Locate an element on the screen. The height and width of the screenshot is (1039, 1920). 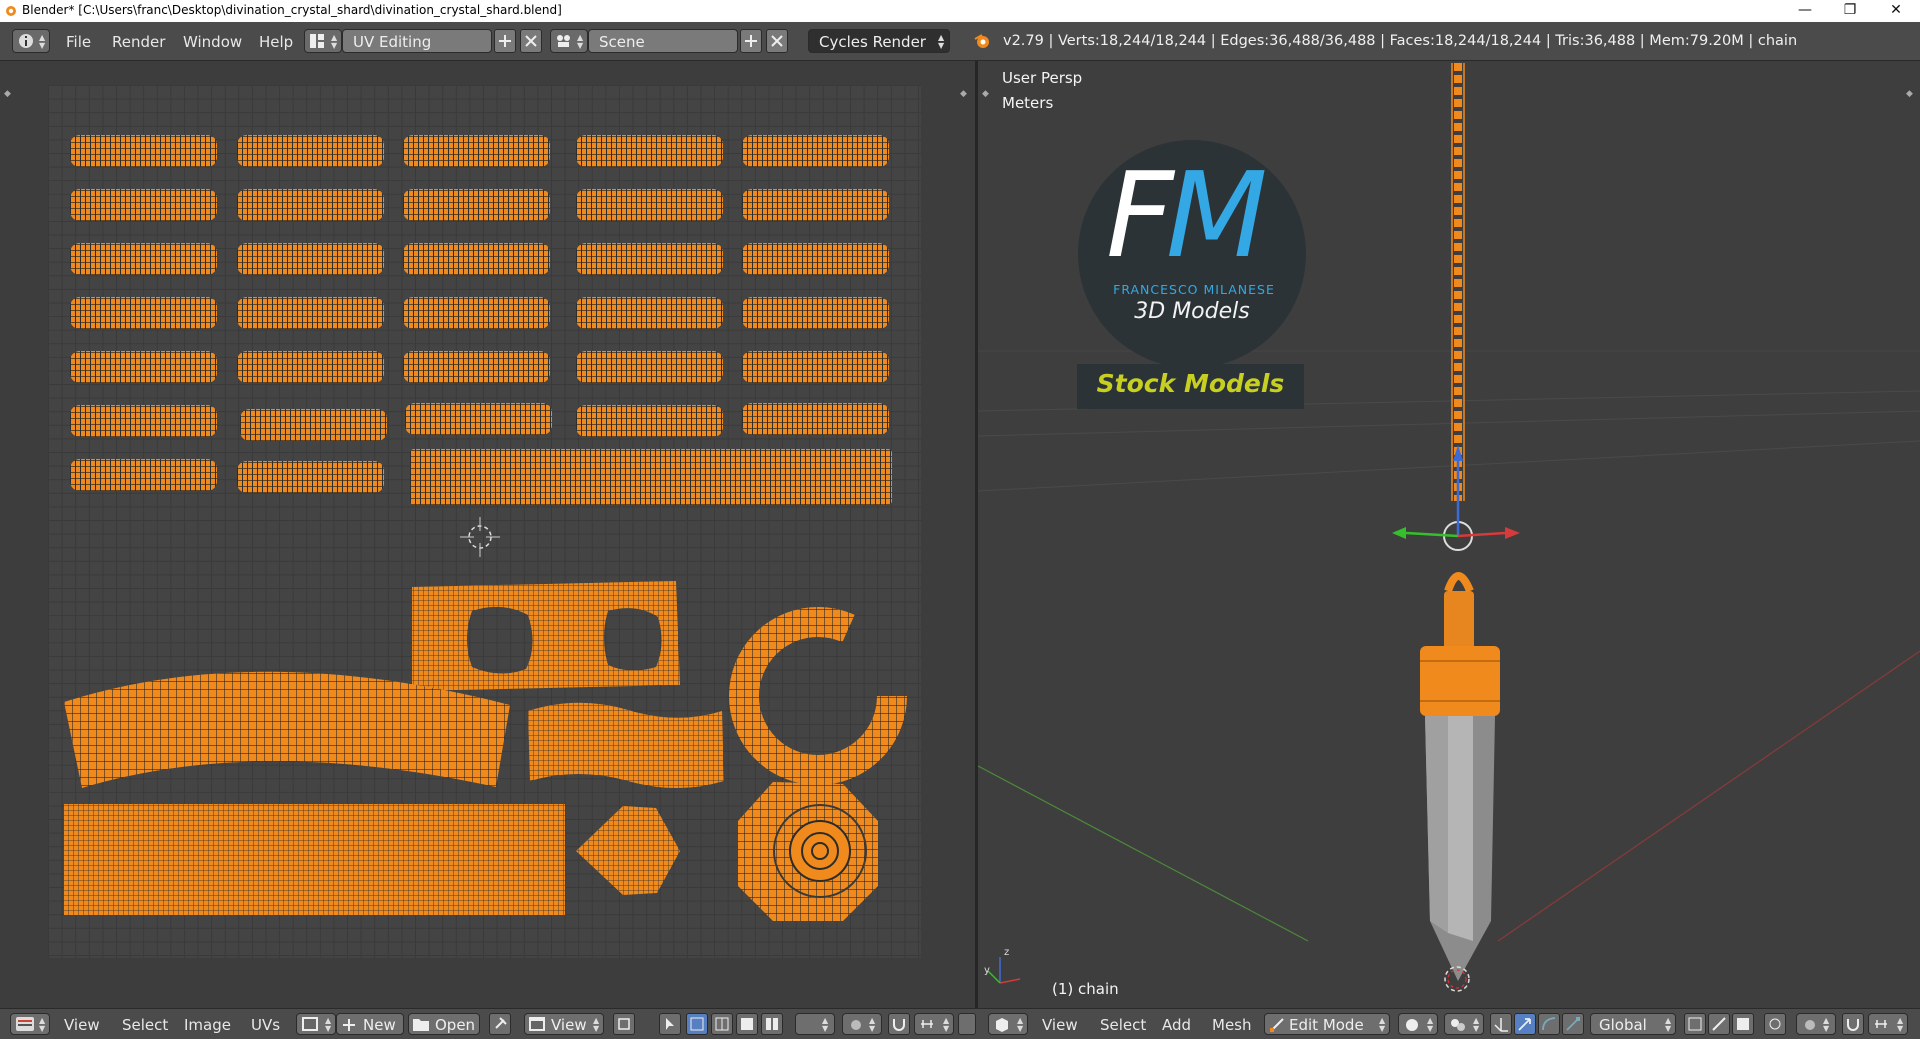
snap-element-dropdown: ▲ ▼ is located at coordinates (934, 1024).